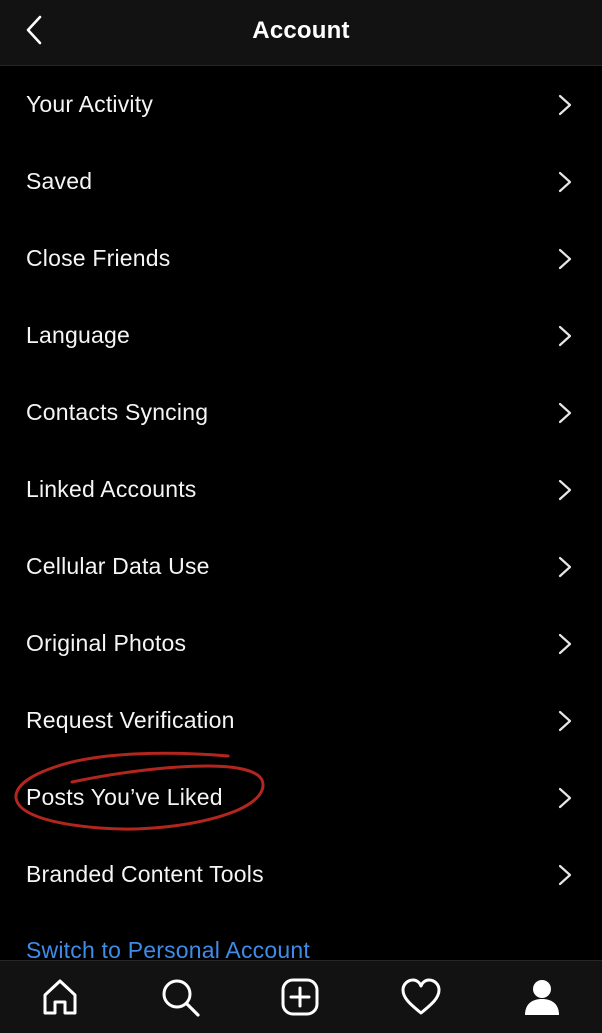 This screenshot has height=1033, width=602. Describe the element at coordinates (301, 104) in the screenshot. I see `menu-item-your-activity: Your Activity` at that location.